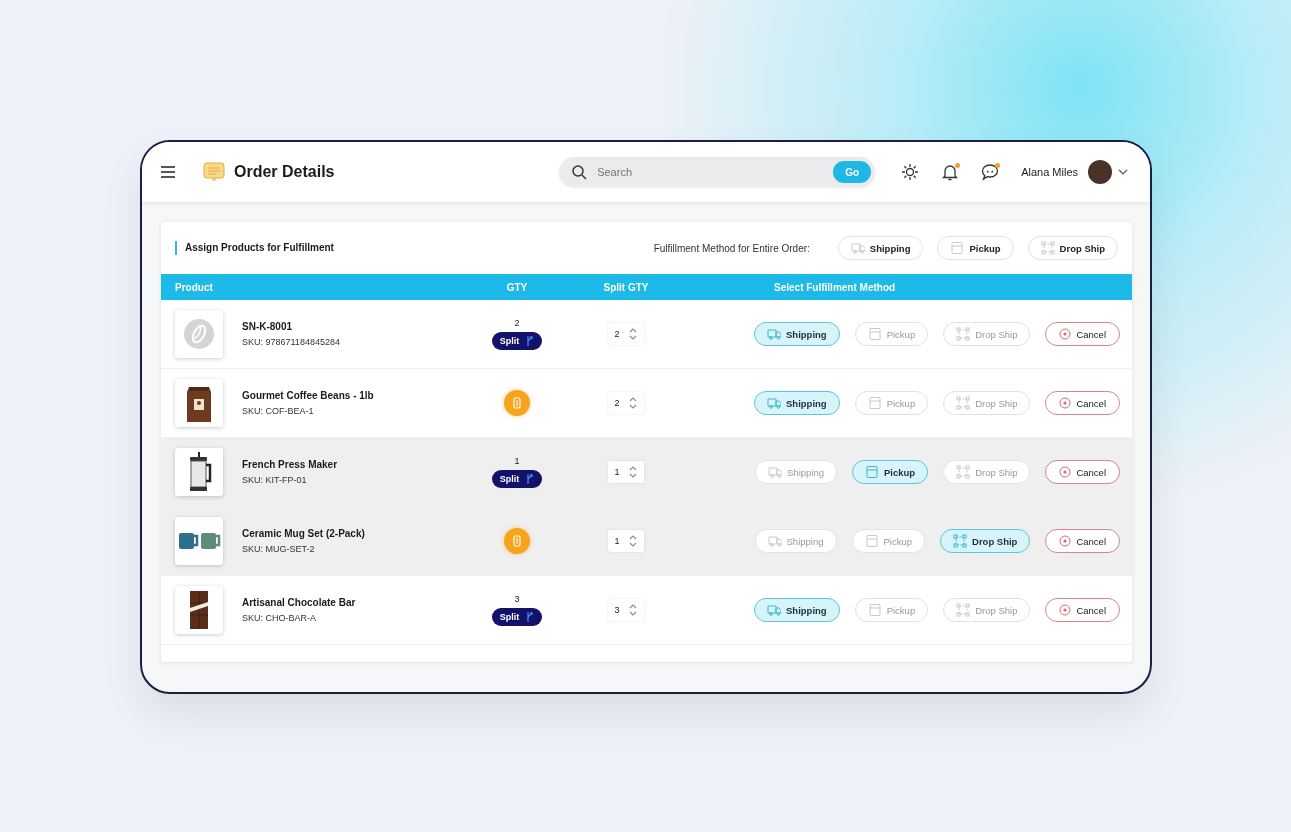 The width and height of the screenshot is (1291, 832). Describe the element at coordinates (199, 403) in the screenshot. I see `coffee-bag-drawing` at that location.